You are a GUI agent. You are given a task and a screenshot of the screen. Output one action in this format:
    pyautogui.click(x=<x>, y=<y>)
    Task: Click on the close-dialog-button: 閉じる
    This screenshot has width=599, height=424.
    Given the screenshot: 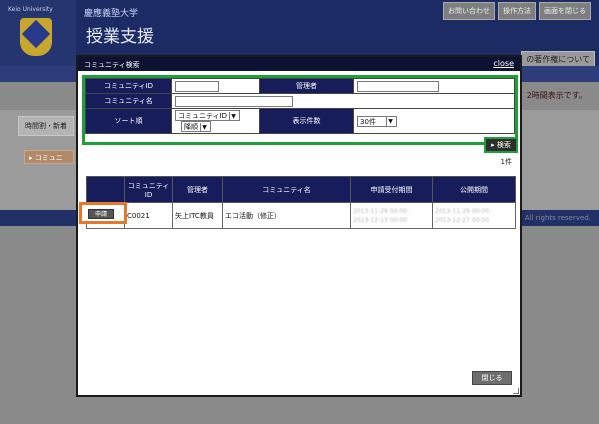 What is the action you would take?
    pyautogui.click(x=492, y=378)
    